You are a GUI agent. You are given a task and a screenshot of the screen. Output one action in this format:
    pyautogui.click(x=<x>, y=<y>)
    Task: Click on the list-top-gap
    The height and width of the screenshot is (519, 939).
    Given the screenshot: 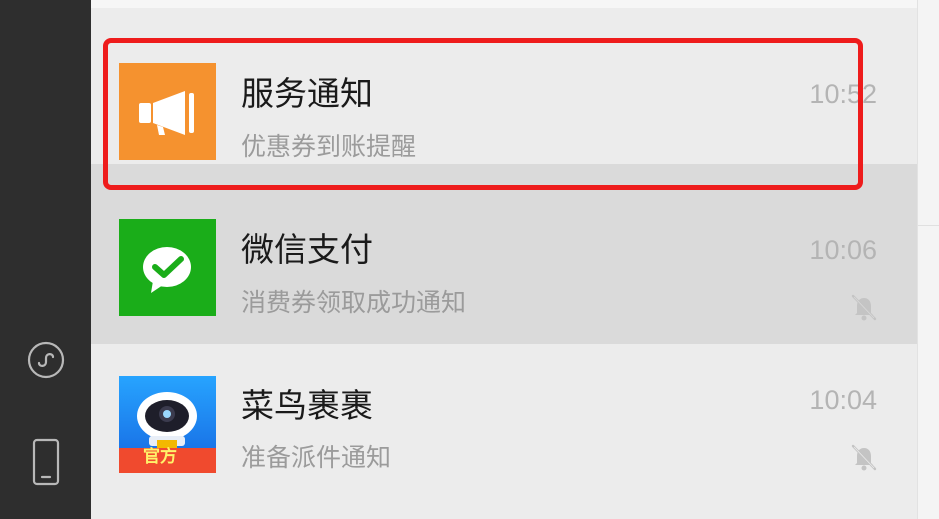 What is the action you would take?
    pyautogui.click(x=504, y=4)
    